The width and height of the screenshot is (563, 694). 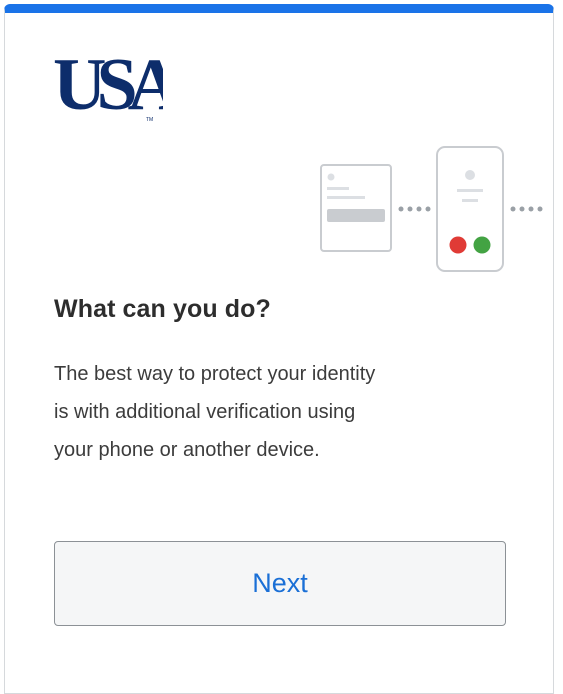 What do you see at coordinates (215, 374) in the screenshot?
I see `description-line: The best way to protect your identity` at bounding box center [215, 374].